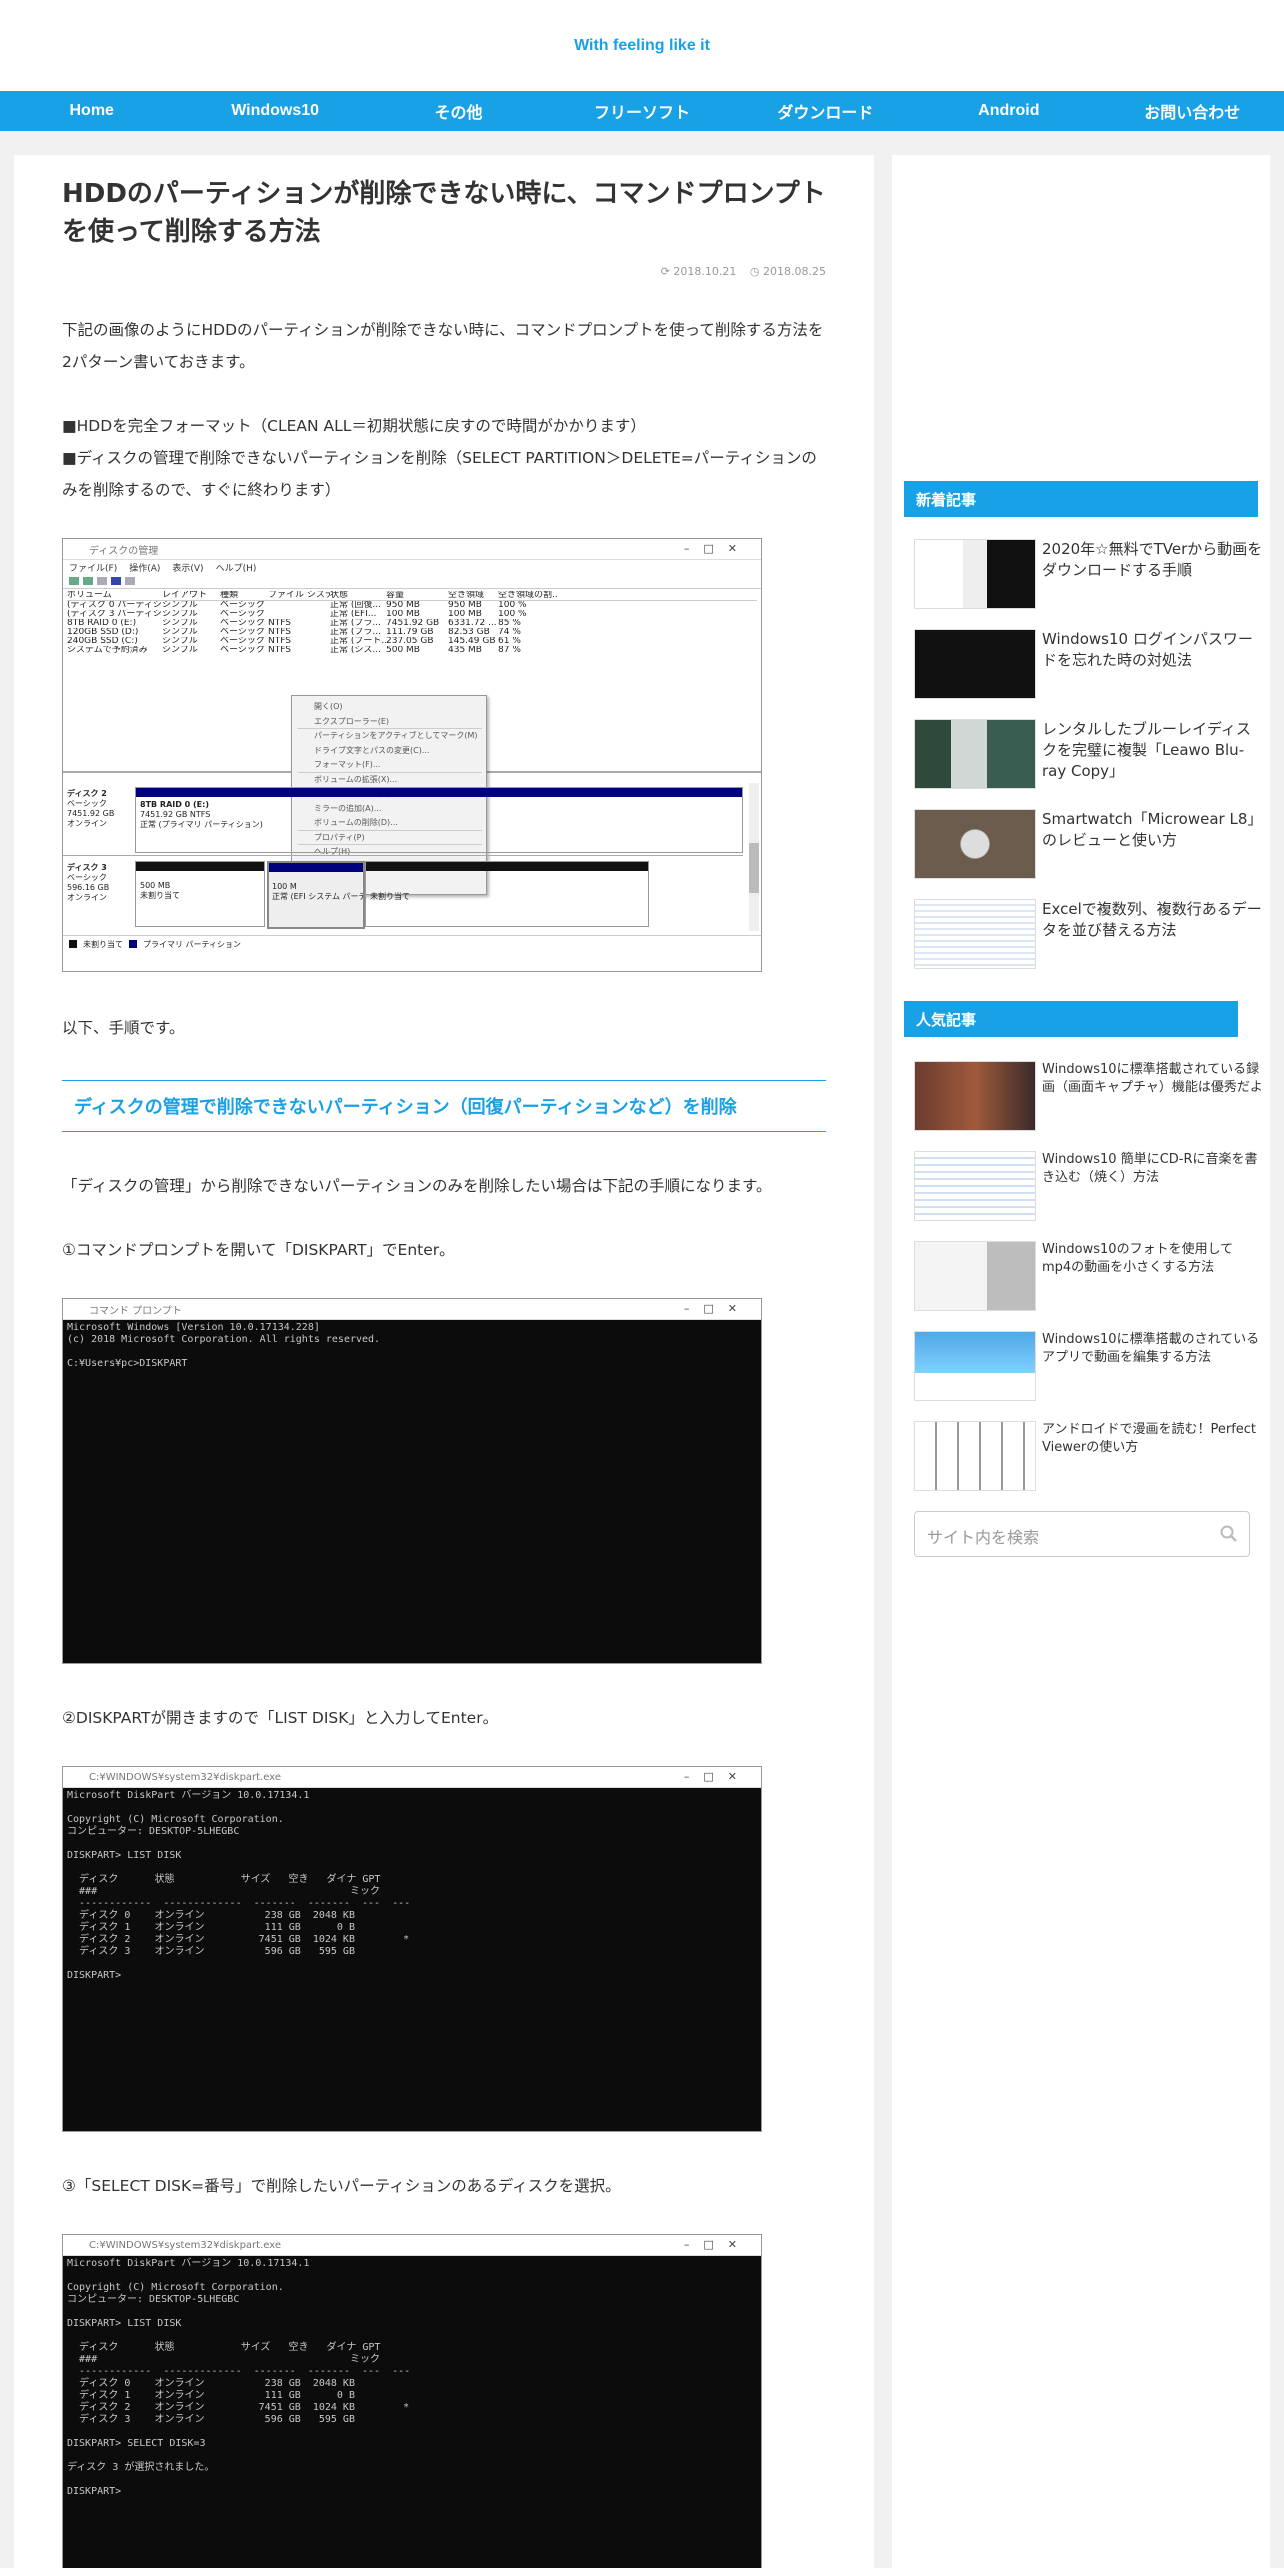  What do you see at coordinates (242, 605) in the screenshot?
I see `volume-cell: ベーシック` at bounding box center [242, 605].